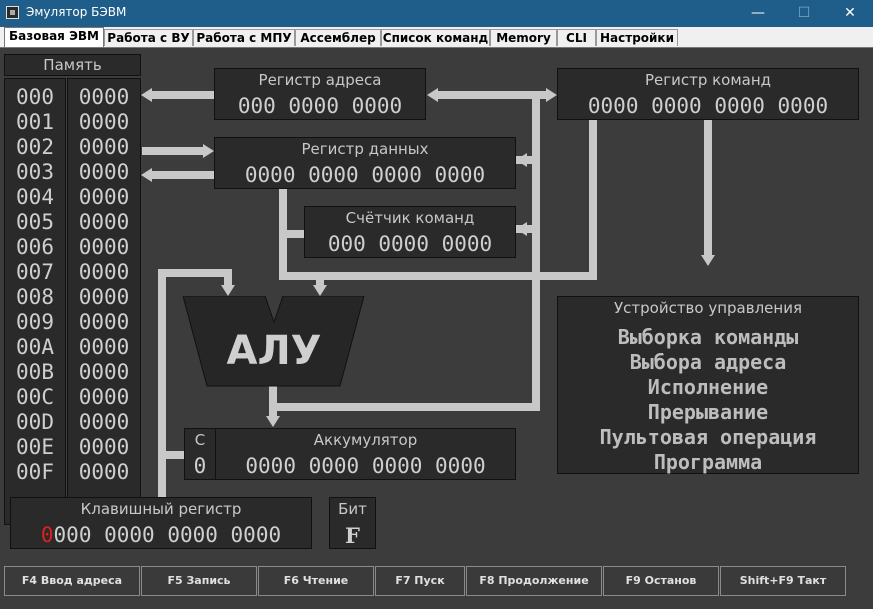 This screenshot has width=873, height=609. What do you see at coordinates (410, 218) in the screenshot?
I see `program-counter-title: Счётчик команд` at bounding box center [410, 218].